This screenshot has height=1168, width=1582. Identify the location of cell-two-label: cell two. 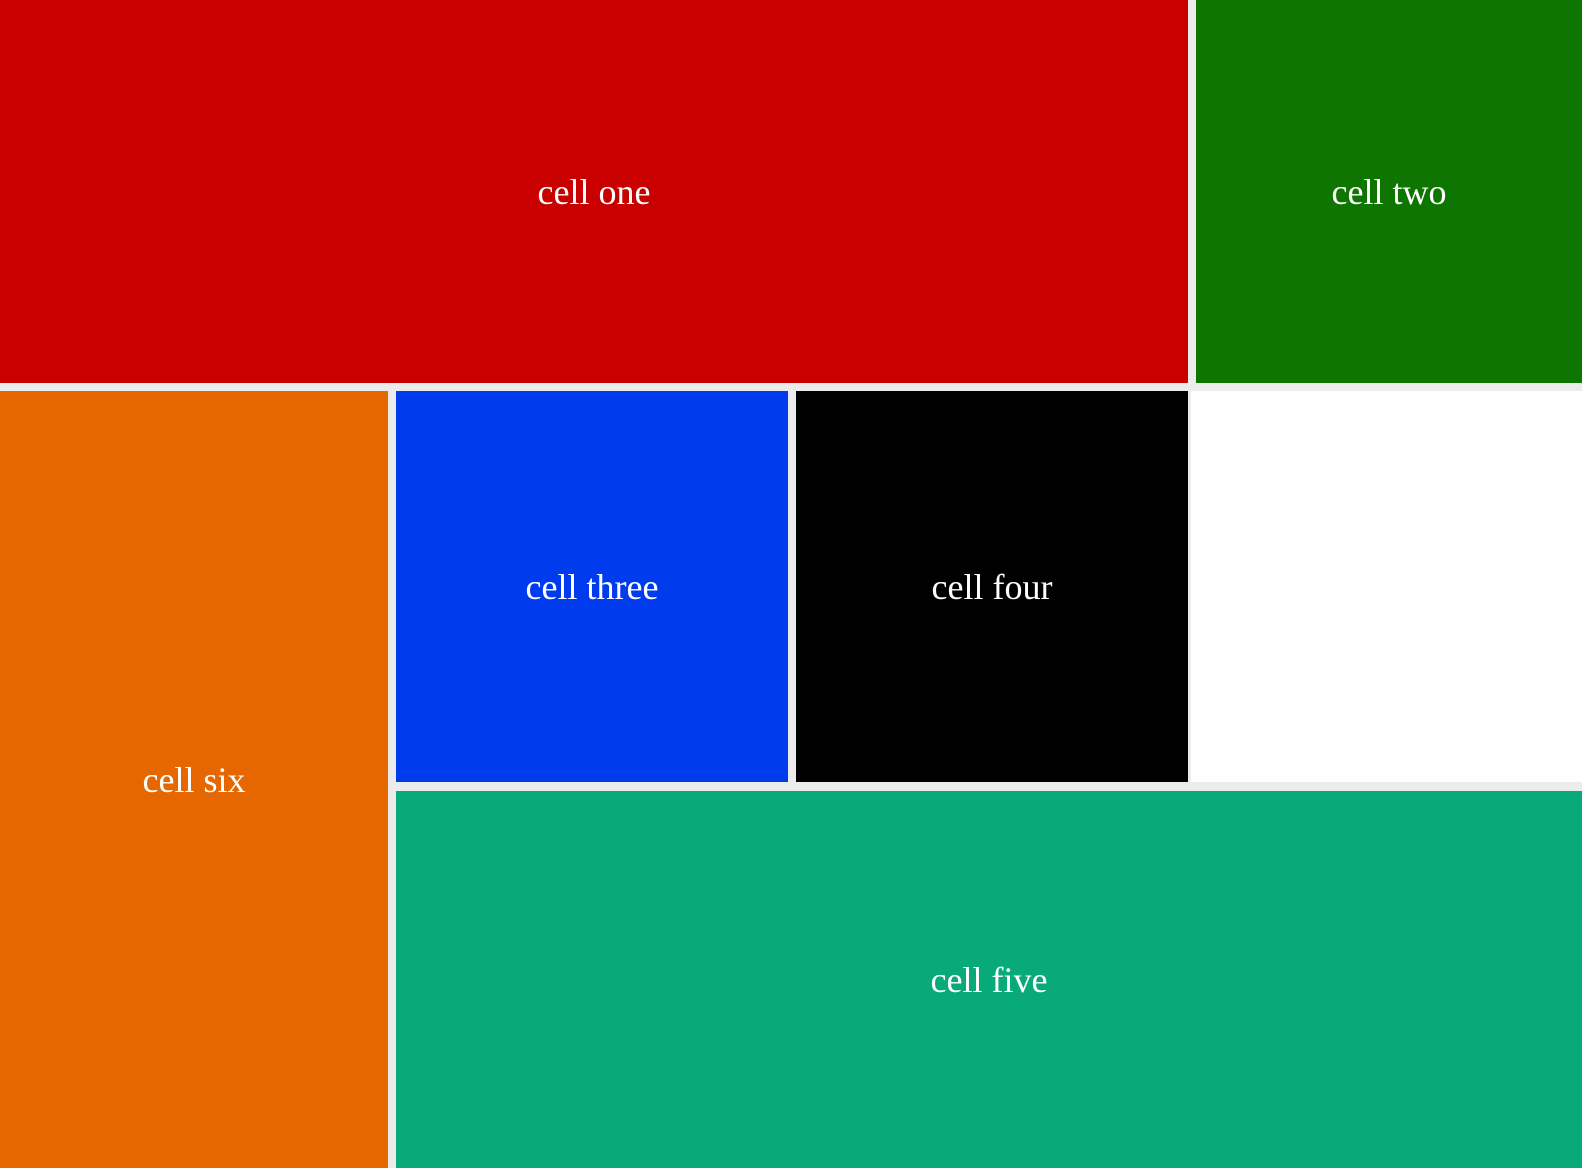
(1389, 191).